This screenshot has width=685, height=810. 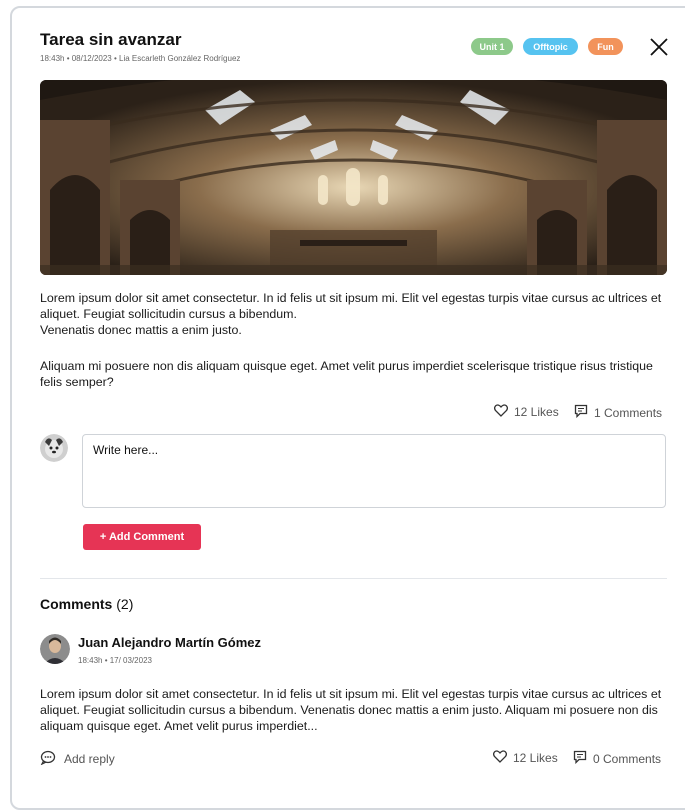 What do you see at coordinates (115, 660) in the screenshot?
I see `comment-meta: 18:43h • 17/ 03/2023` at bounding box center [115, 660].